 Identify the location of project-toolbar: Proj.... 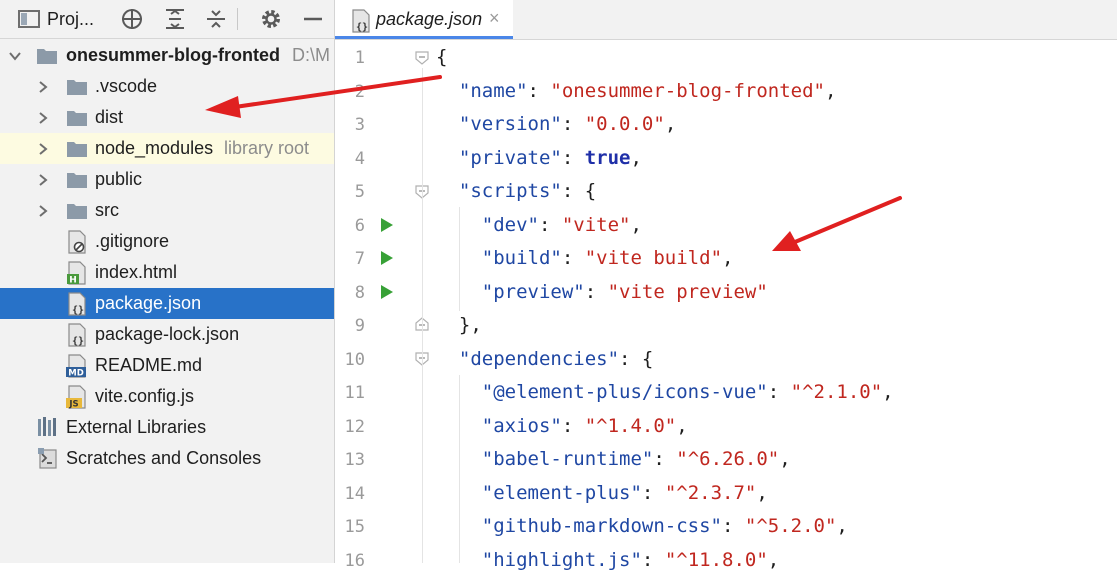
(167, 19).